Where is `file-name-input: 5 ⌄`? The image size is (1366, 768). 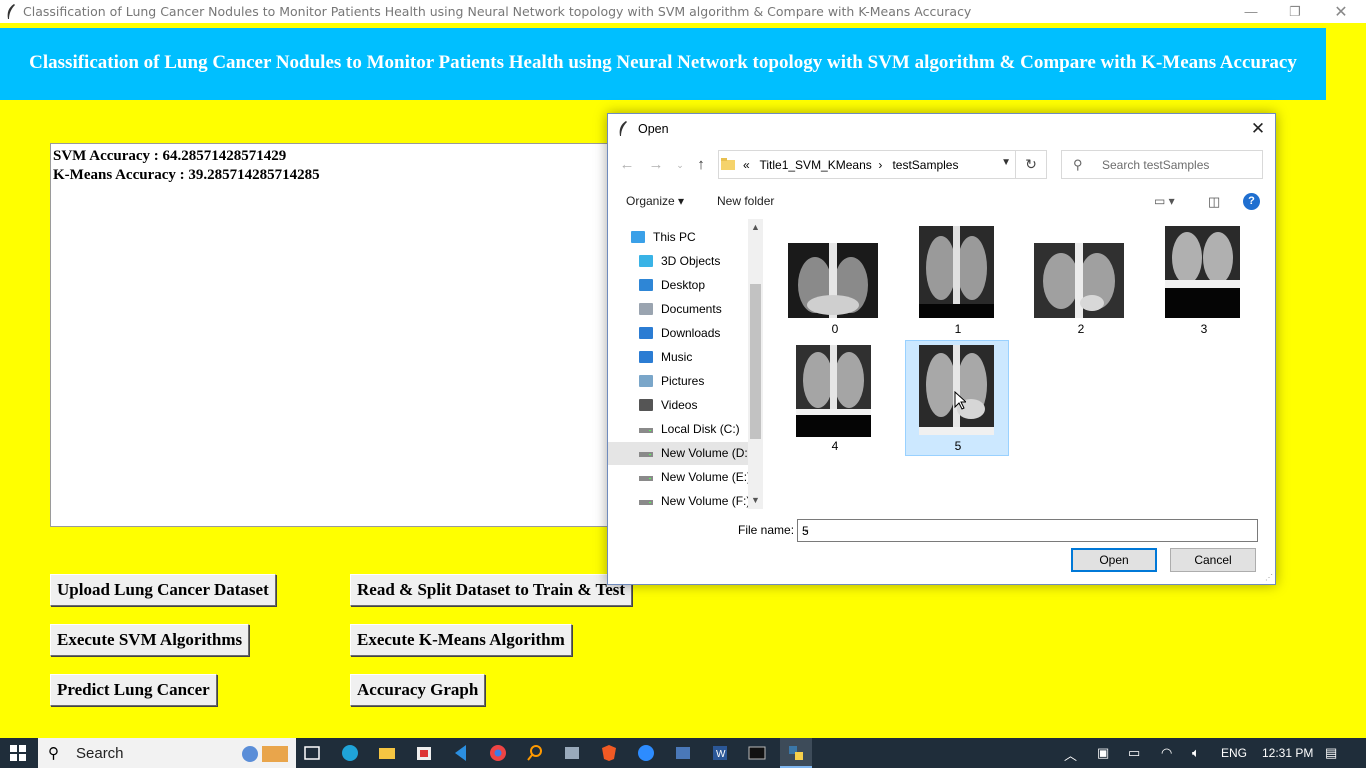 file-name-input: 5 ⌄ is located at coordinates (1027, 530).